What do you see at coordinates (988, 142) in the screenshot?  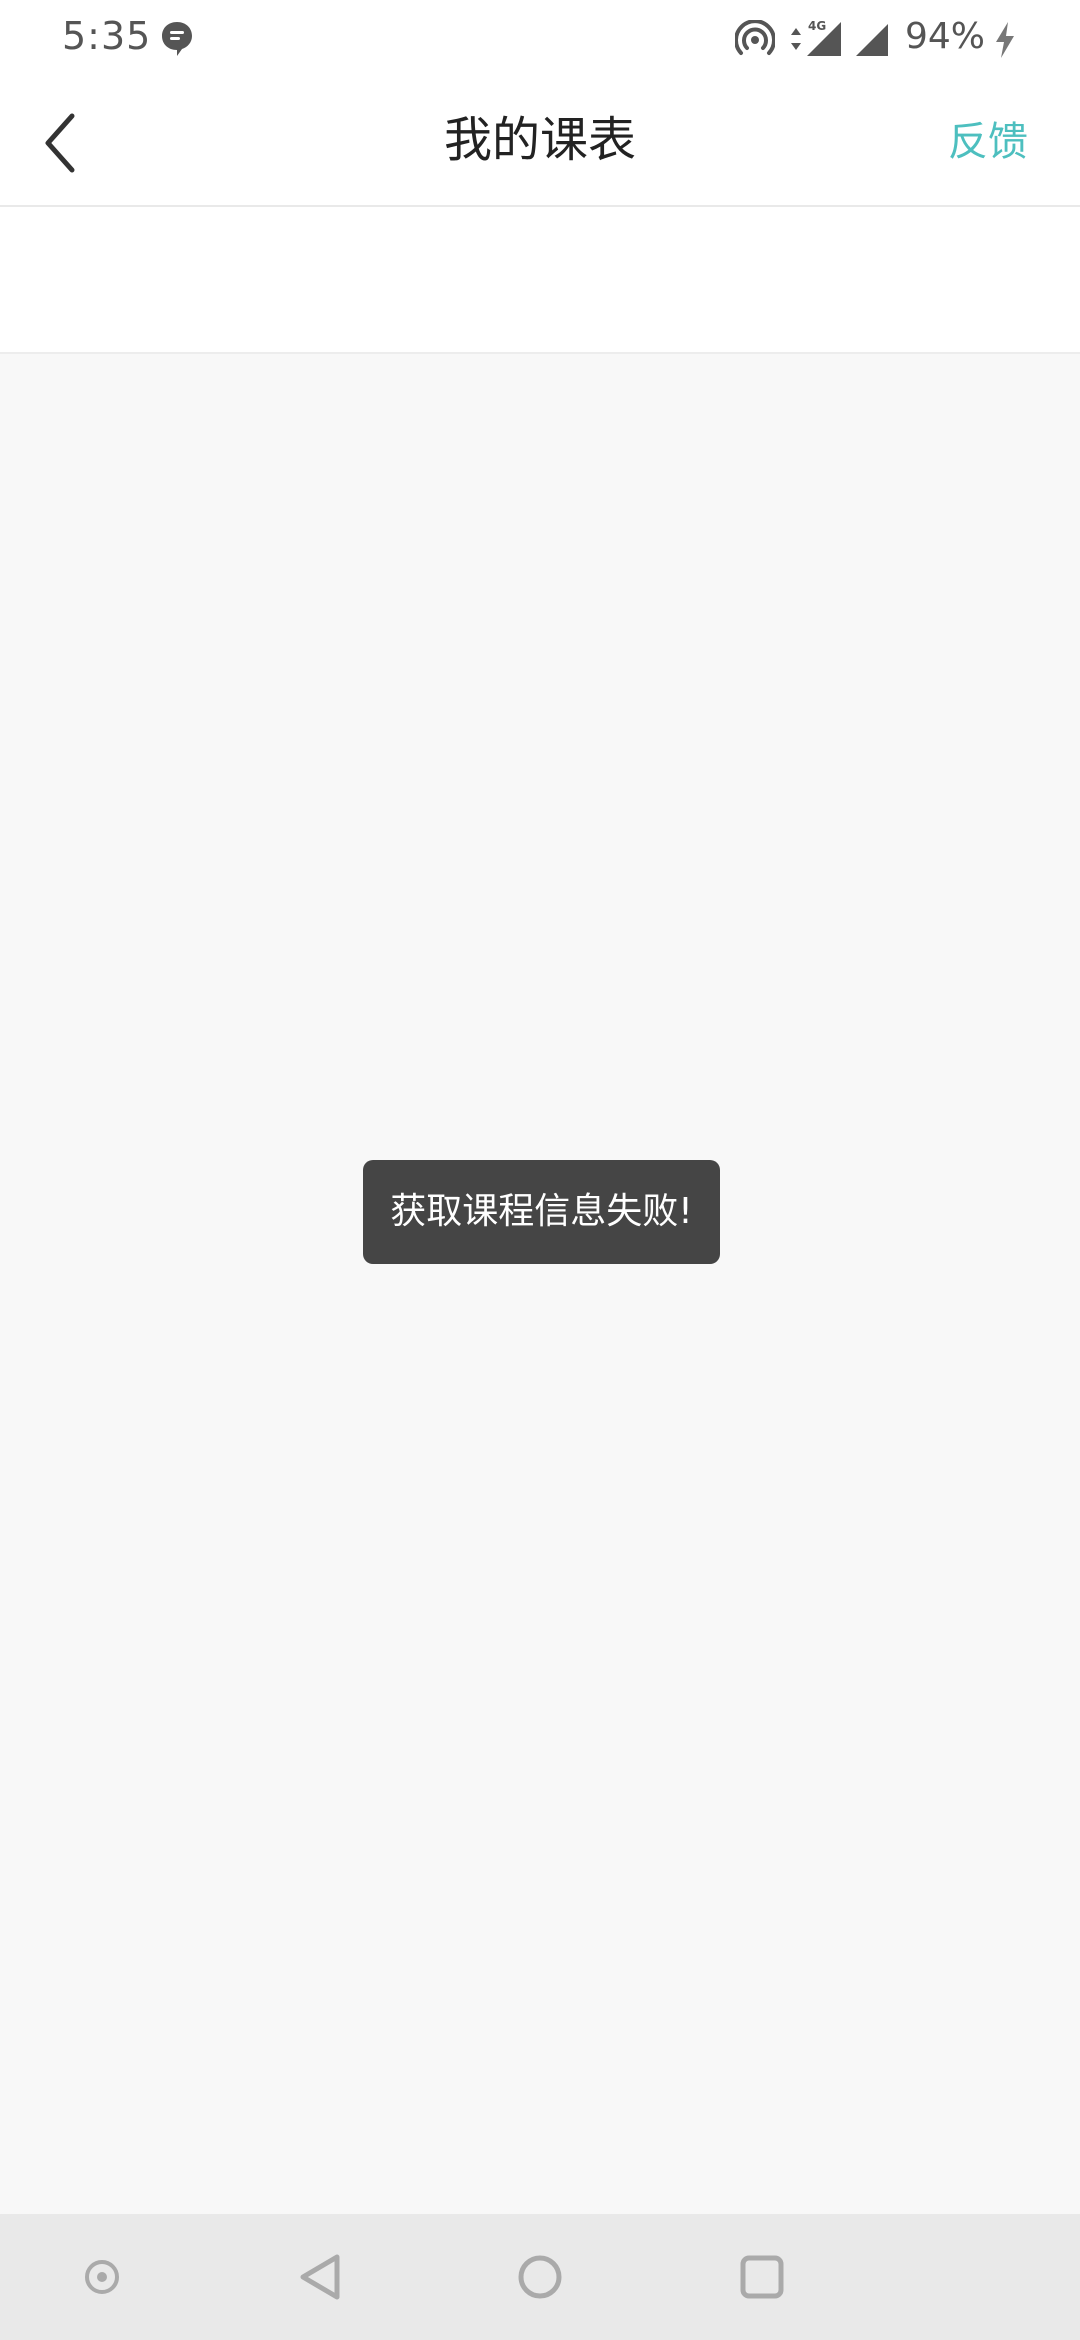 I see `feedback-button: 反馈` at bounding box center [988, 142].